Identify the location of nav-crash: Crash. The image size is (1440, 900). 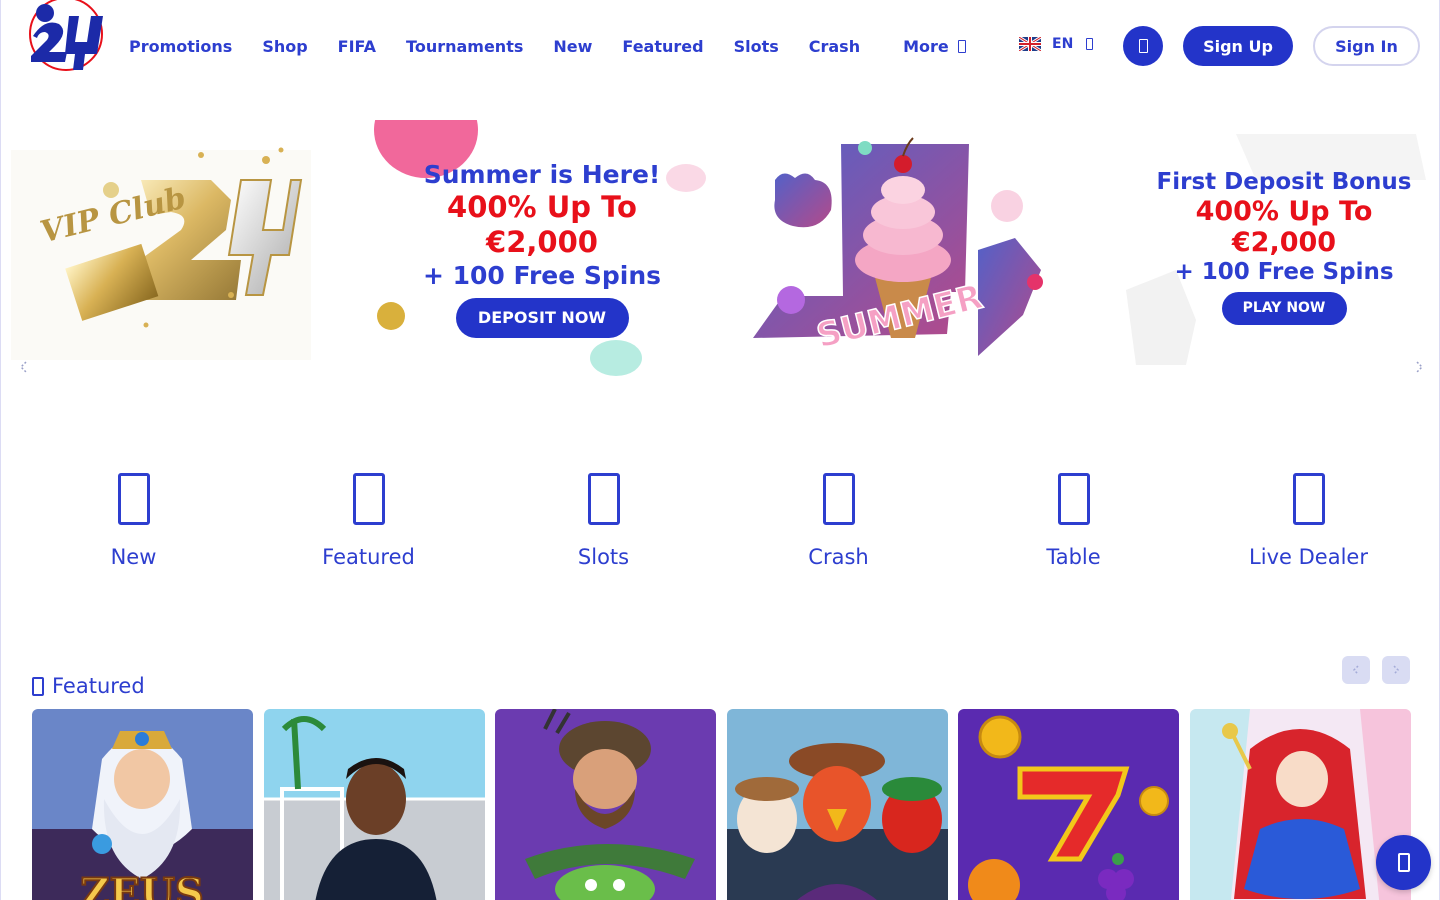
(834, 46).